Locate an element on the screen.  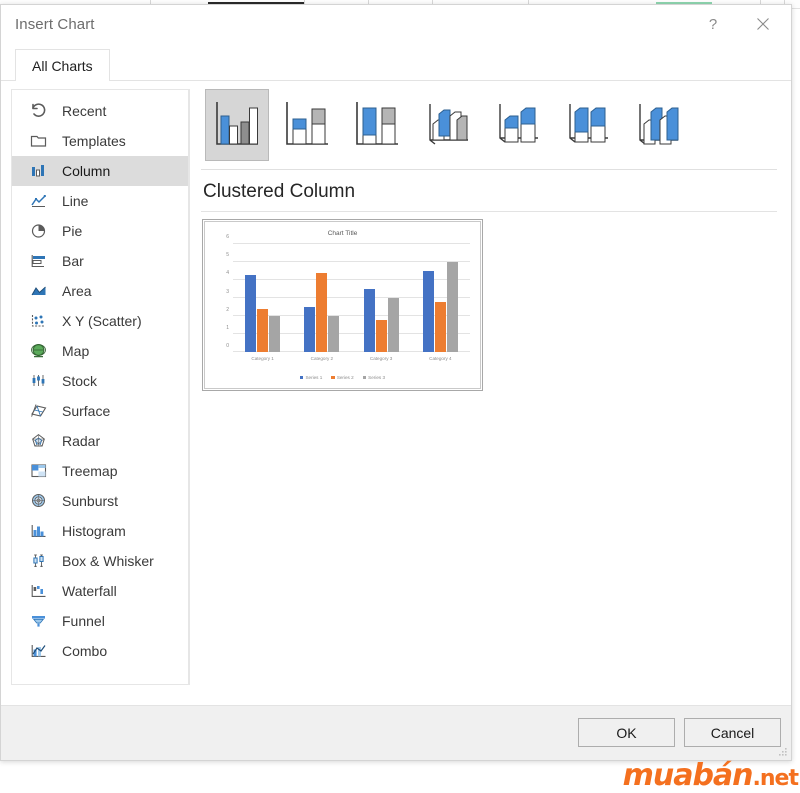
gallery-item-clustered-column is located at coordinates (237, 125).